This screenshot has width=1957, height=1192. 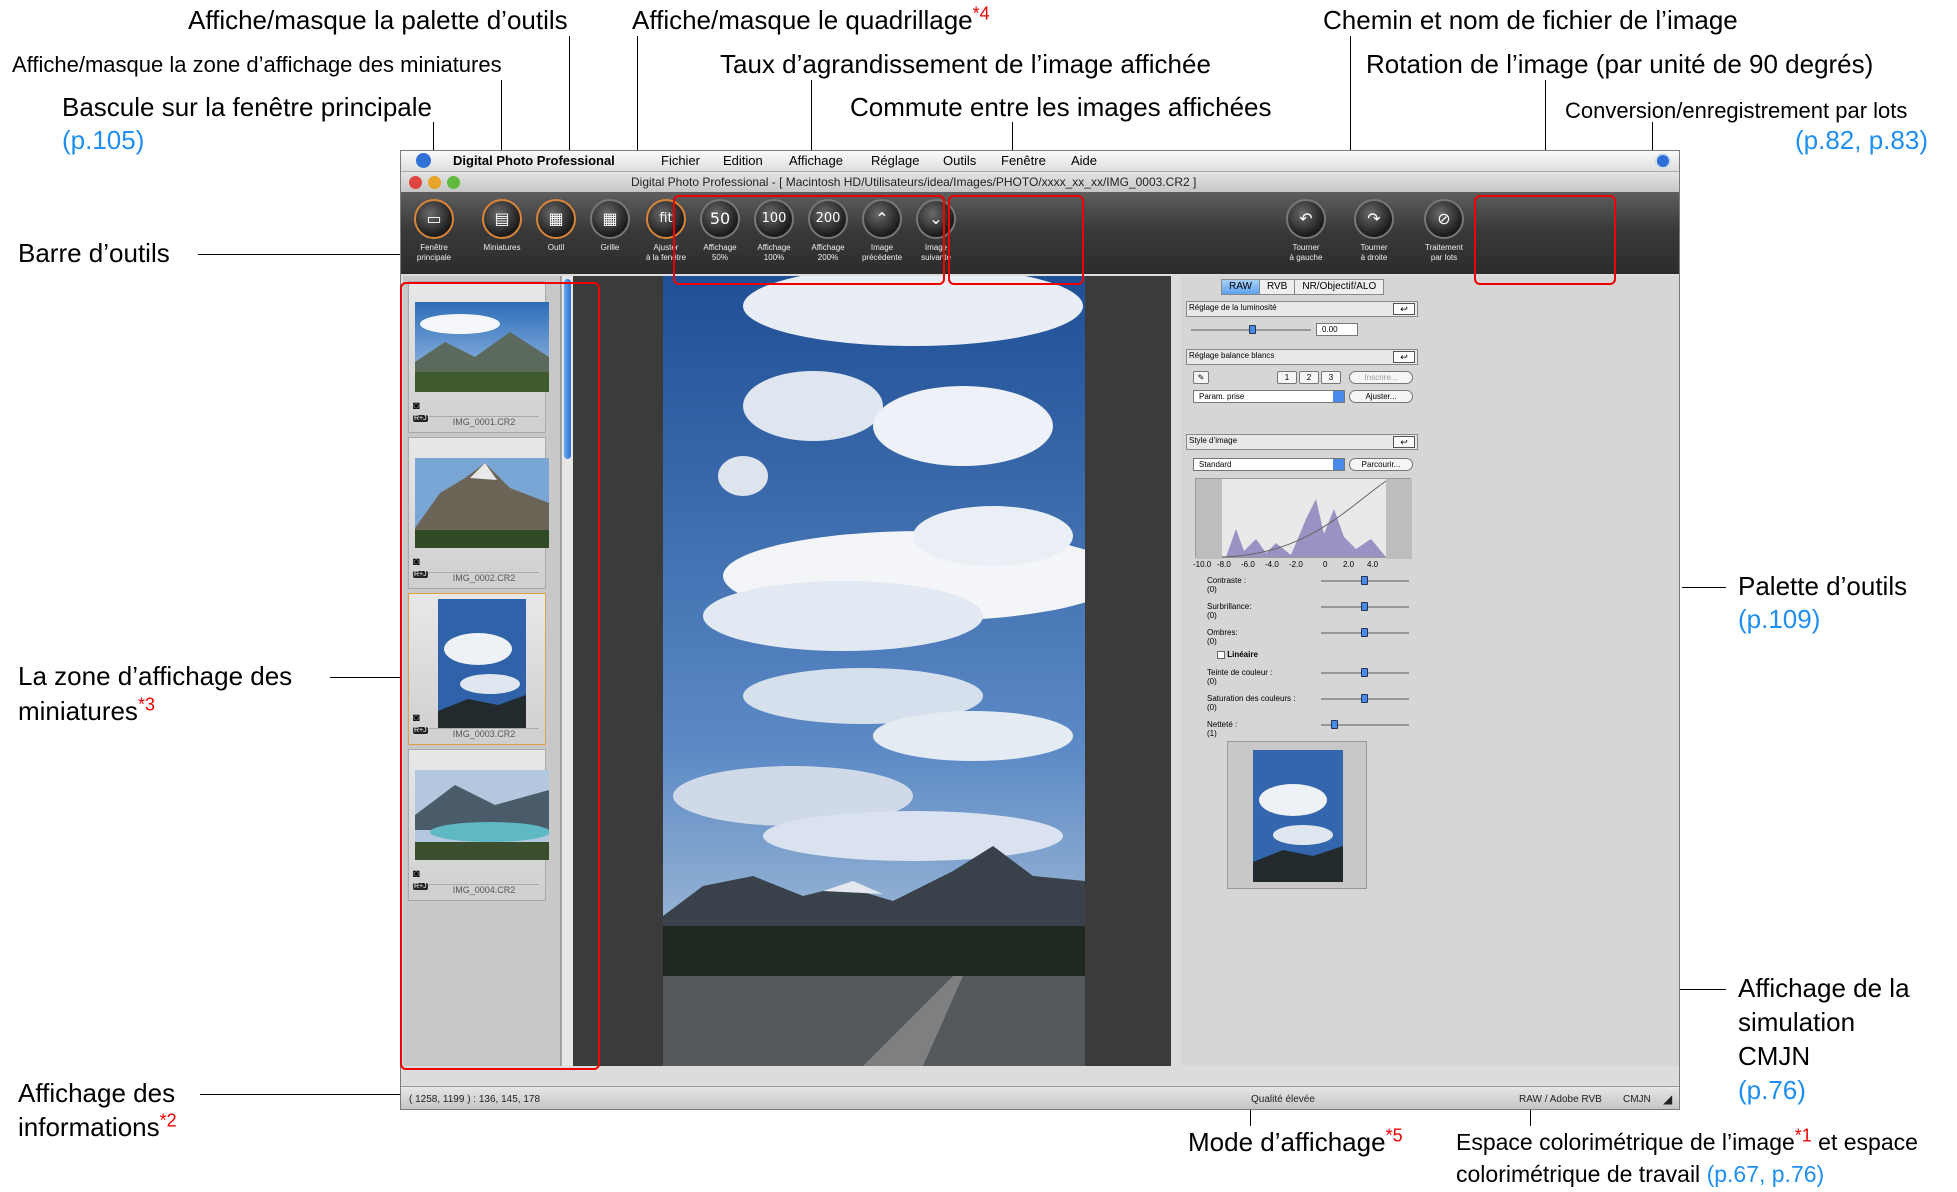 What do you see at coordinates (1306, 257) in the screenshot?
I see `rotate-left-label-2: à gauche` at bounding box center [1306, 257].